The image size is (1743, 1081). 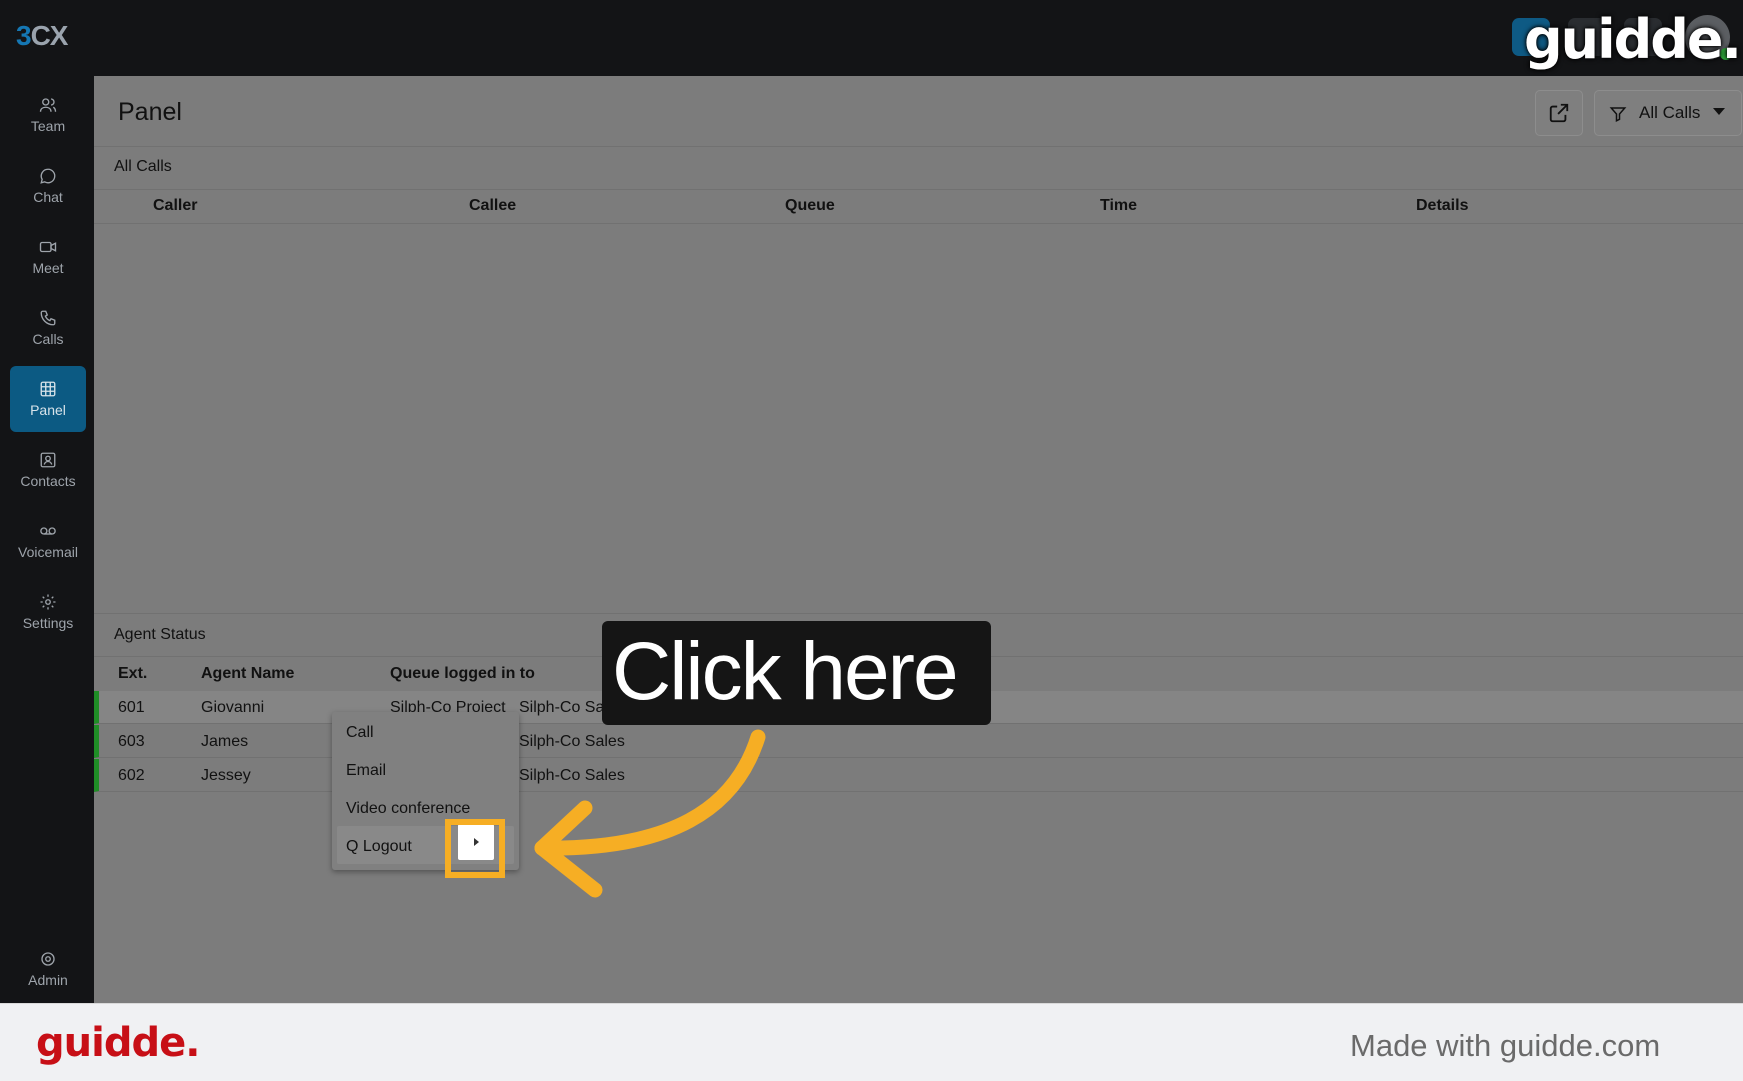 I want to click on admin-gear-icon, so click(x=48, y=959).